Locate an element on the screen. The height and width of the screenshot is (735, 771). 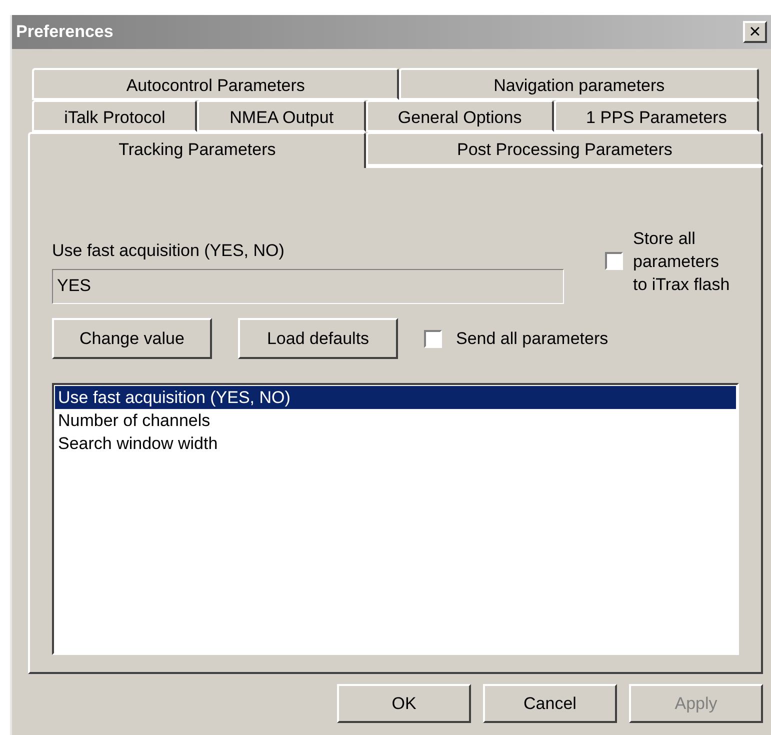
tab: Post Processing Parameters is located at coordinates (565, 149).